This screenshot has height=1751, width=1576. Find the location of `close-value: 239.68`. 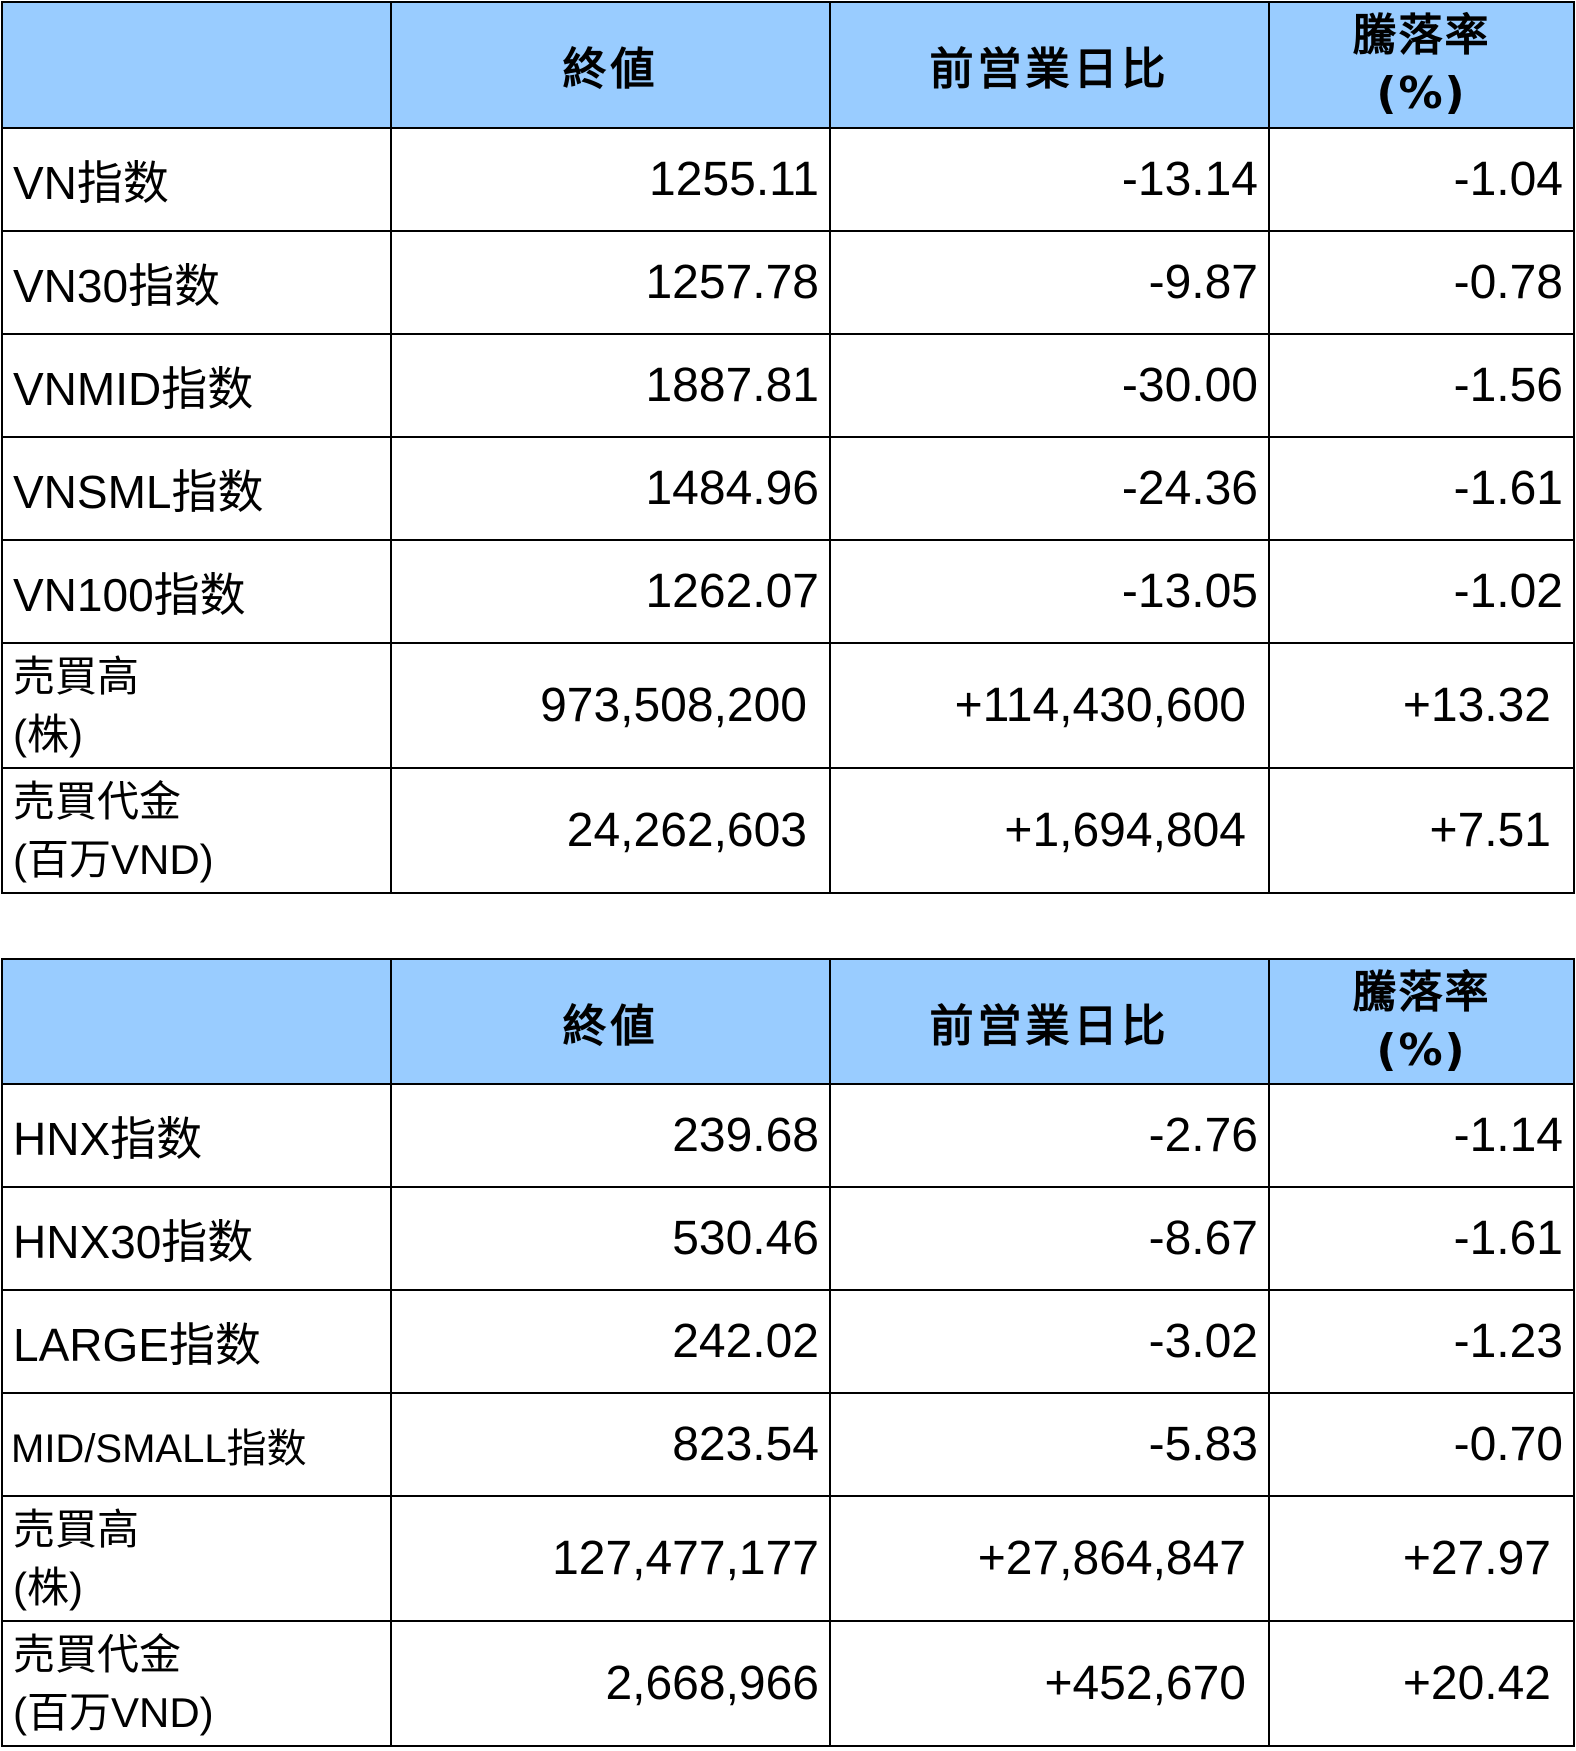

close-value: 239.68 is located at coordinates (610, 1135).